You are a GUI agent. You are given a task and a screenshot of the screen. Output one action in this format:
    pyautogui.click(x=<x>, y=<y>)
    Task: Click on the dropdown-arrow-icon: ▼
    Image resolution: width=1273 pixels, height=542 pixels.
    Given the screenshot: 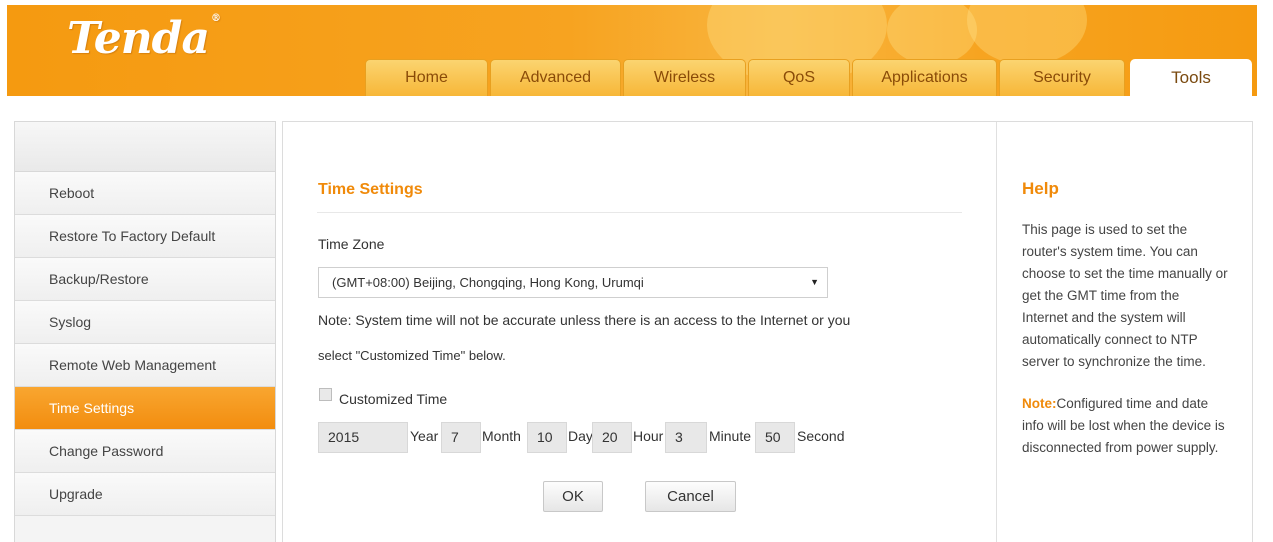 What is the action you would take?
    pyautogui.click(x=814, y=282)
    